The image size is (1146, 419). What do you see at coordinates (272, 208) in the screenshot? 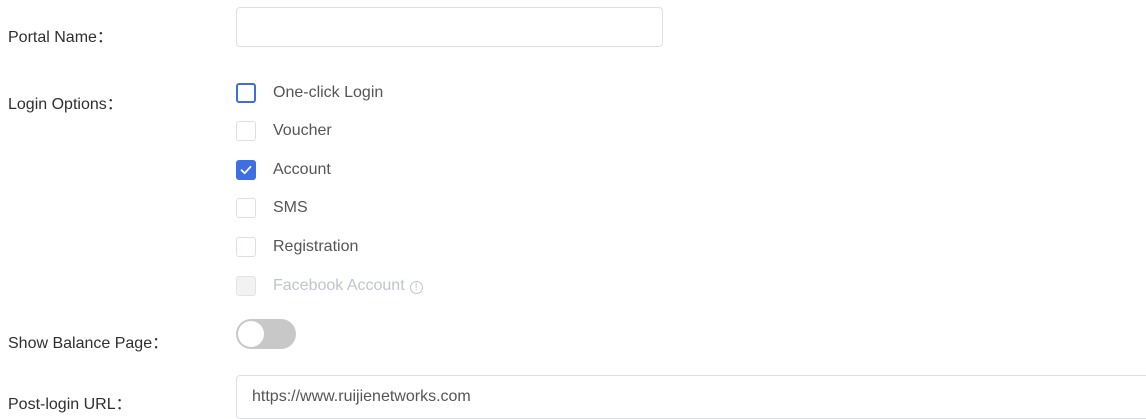
I see `checkbox-sms: SMS` at bounding box center [272, 208].